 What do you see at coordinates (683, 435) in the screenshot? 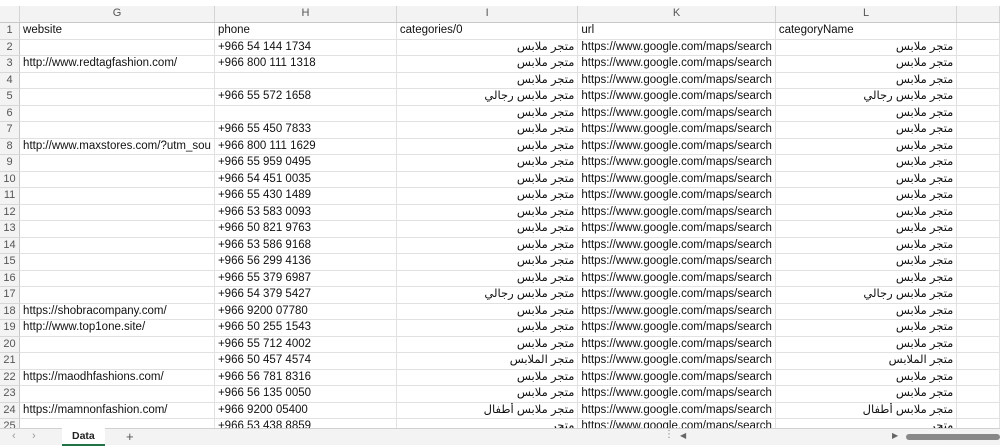
I see `scroll-left-icon: ◀` at bounding box center [683, 435].